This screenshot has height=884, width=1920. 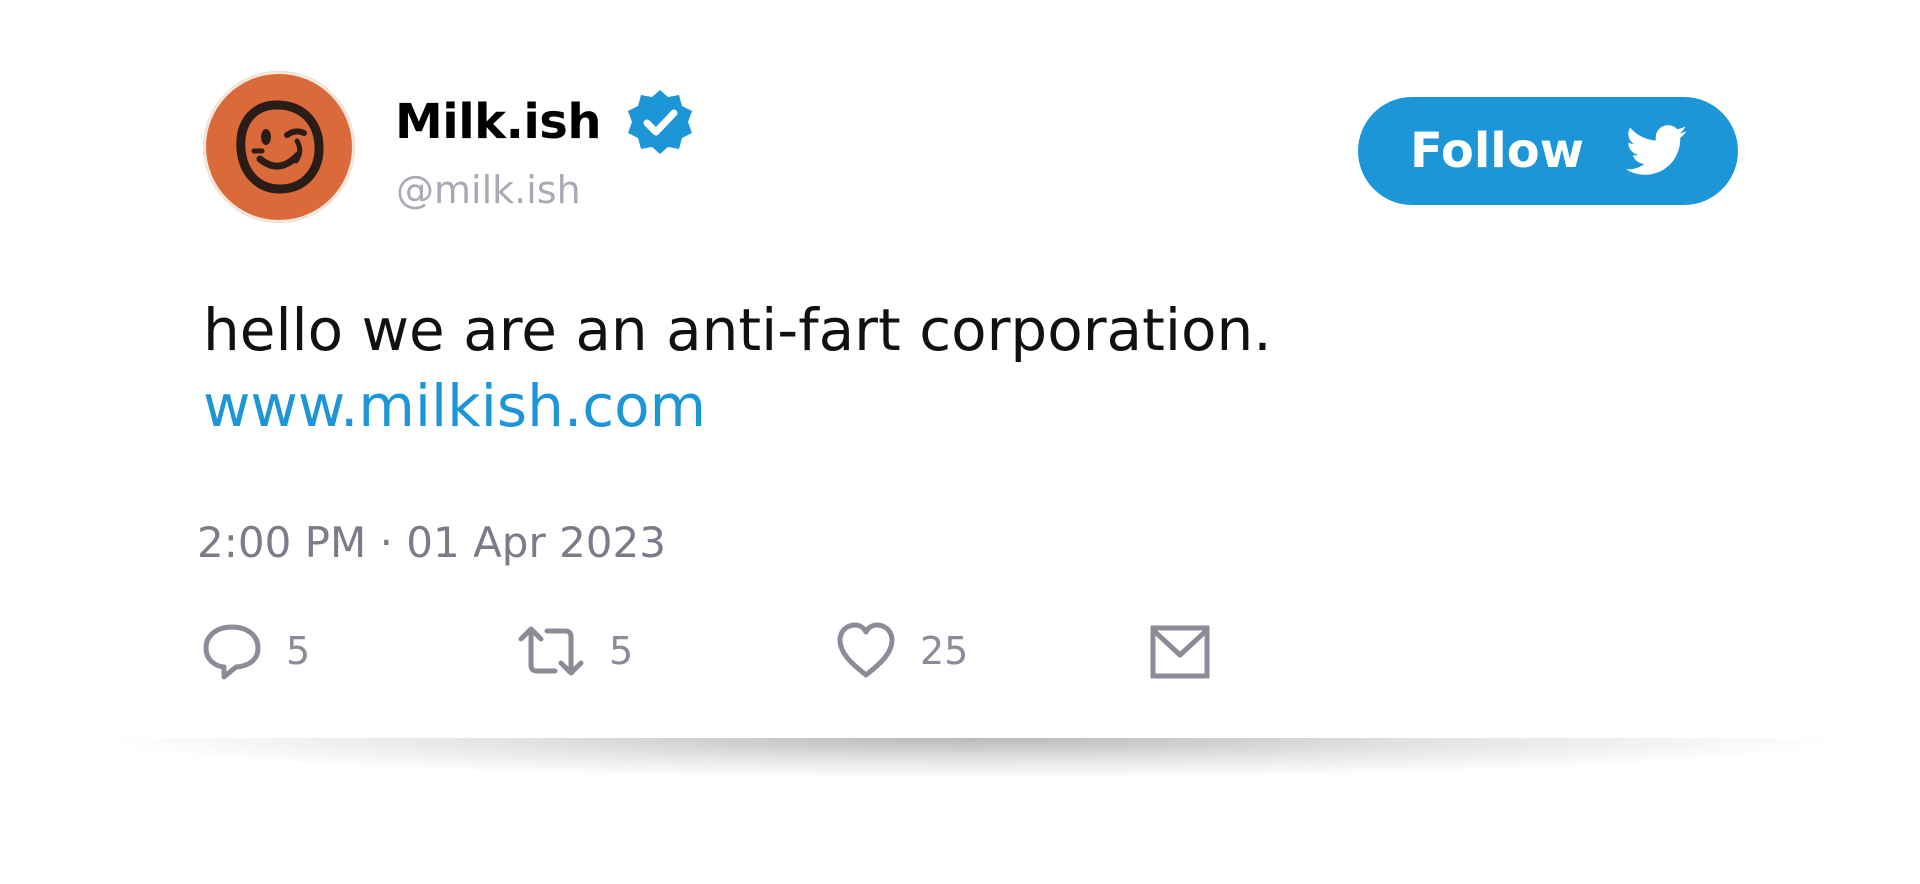 I want to click on follow-button: Follow, so click(x=1548, y=151).